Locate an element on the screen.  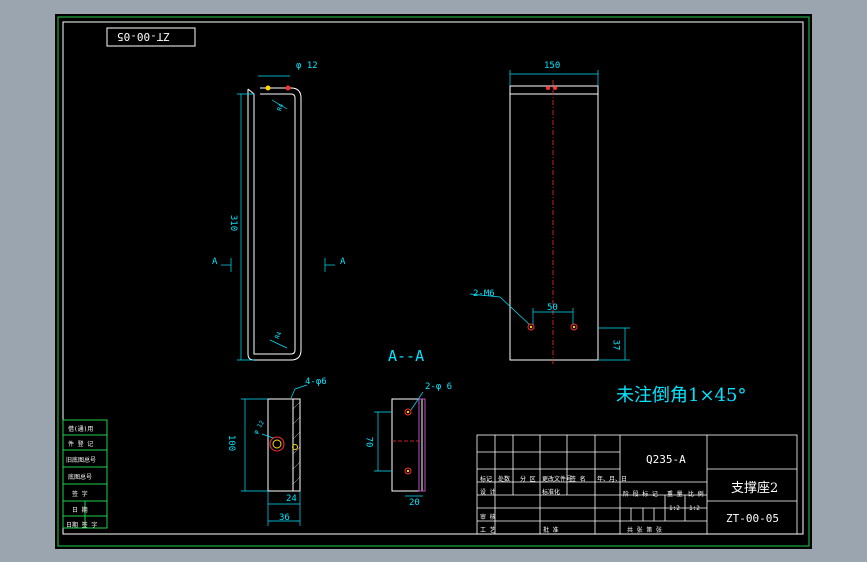
front-view-dims is located at coordinates (549, 215).